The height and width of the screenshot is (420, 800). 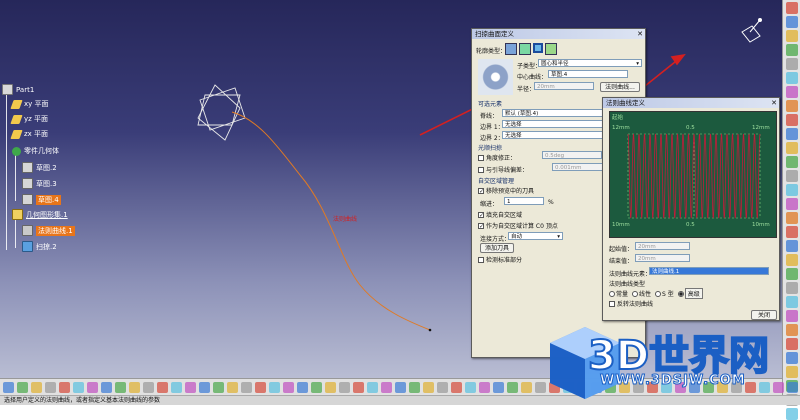 I want to click on law-type-advanced: 高级, so click(x=690, y=293).